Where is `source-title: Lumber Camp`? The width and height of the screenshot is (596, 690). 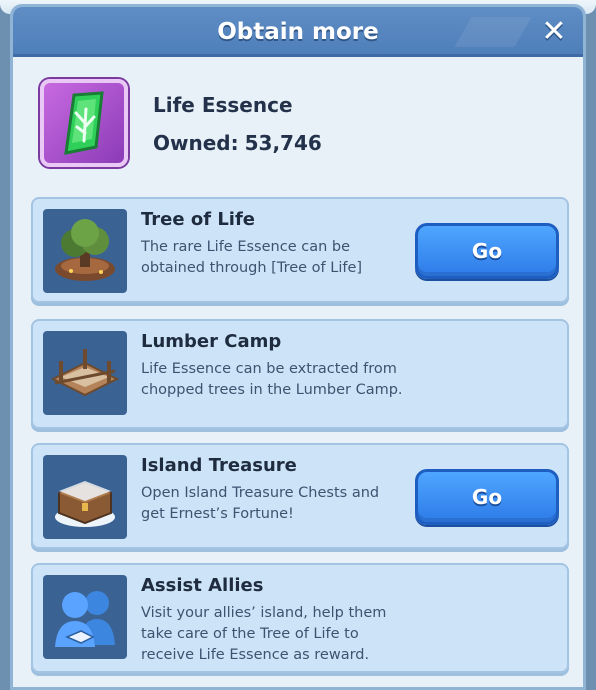
source-title: Lumber Camp is located at coordinates (211, 341).